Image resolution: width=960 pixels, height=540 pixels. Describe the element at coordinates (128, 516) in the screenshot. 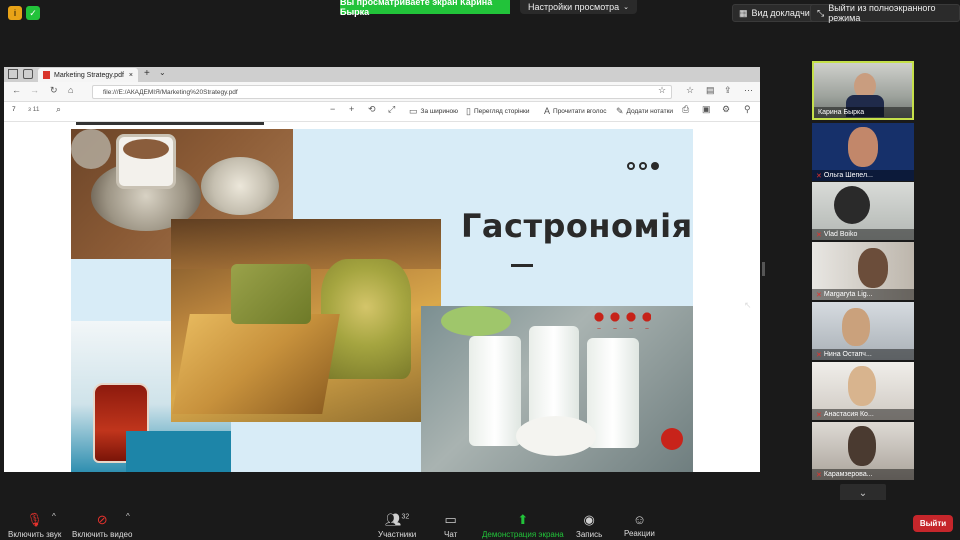

I see `video-options-chevron: ^` at that location.